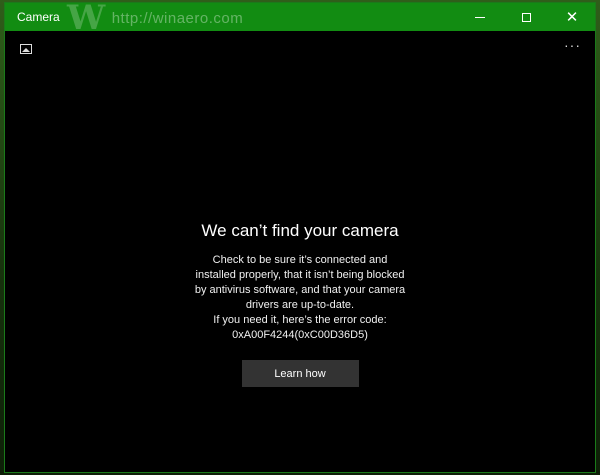  Describe the element at coordinates (177, 18) in the screenshot. I see `watermark-text: http://winaero.com` at that location.